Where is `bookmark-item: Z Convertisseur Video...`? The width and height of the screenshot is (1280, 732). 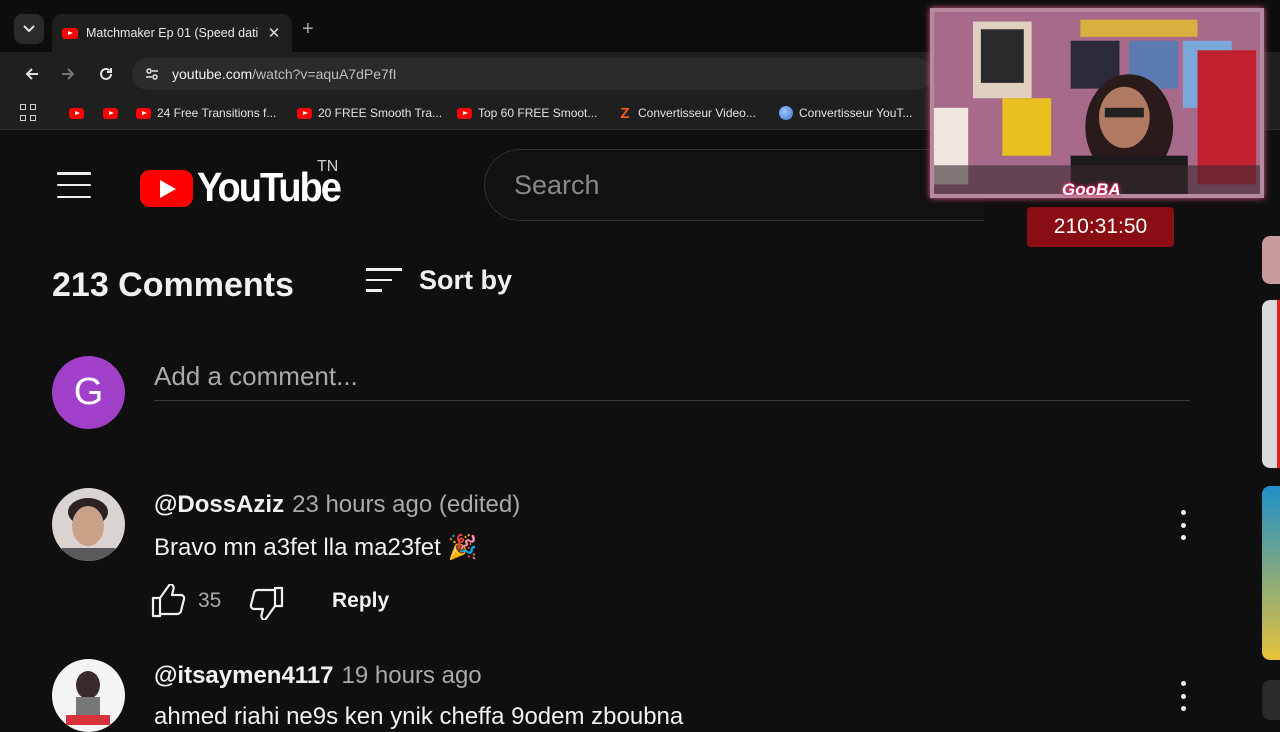
bookmark-item: Z Convertisseur Video... is located at coordinates (687, 113).